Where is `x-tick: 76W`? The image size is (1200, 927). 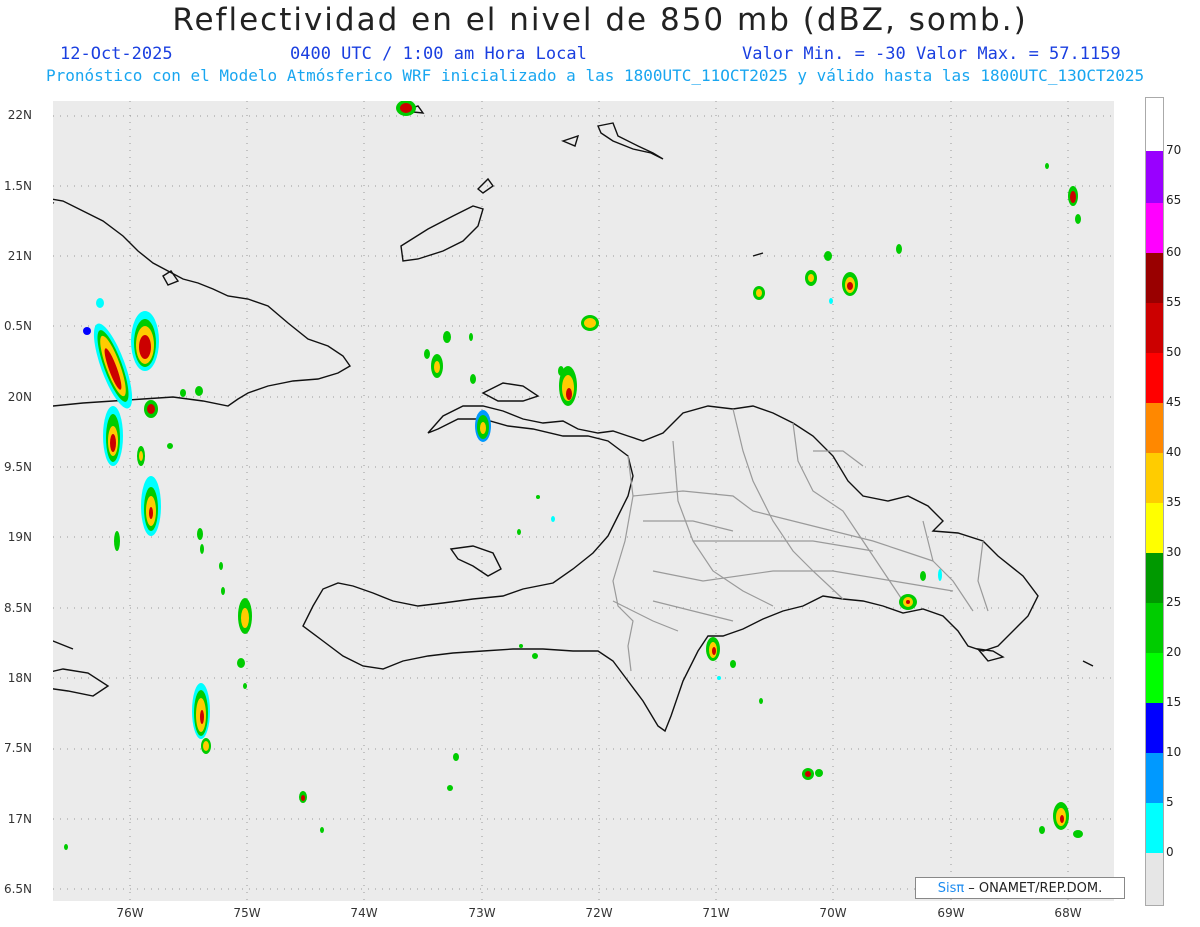 x-tick: 76W is located at coordinates (130, 913).